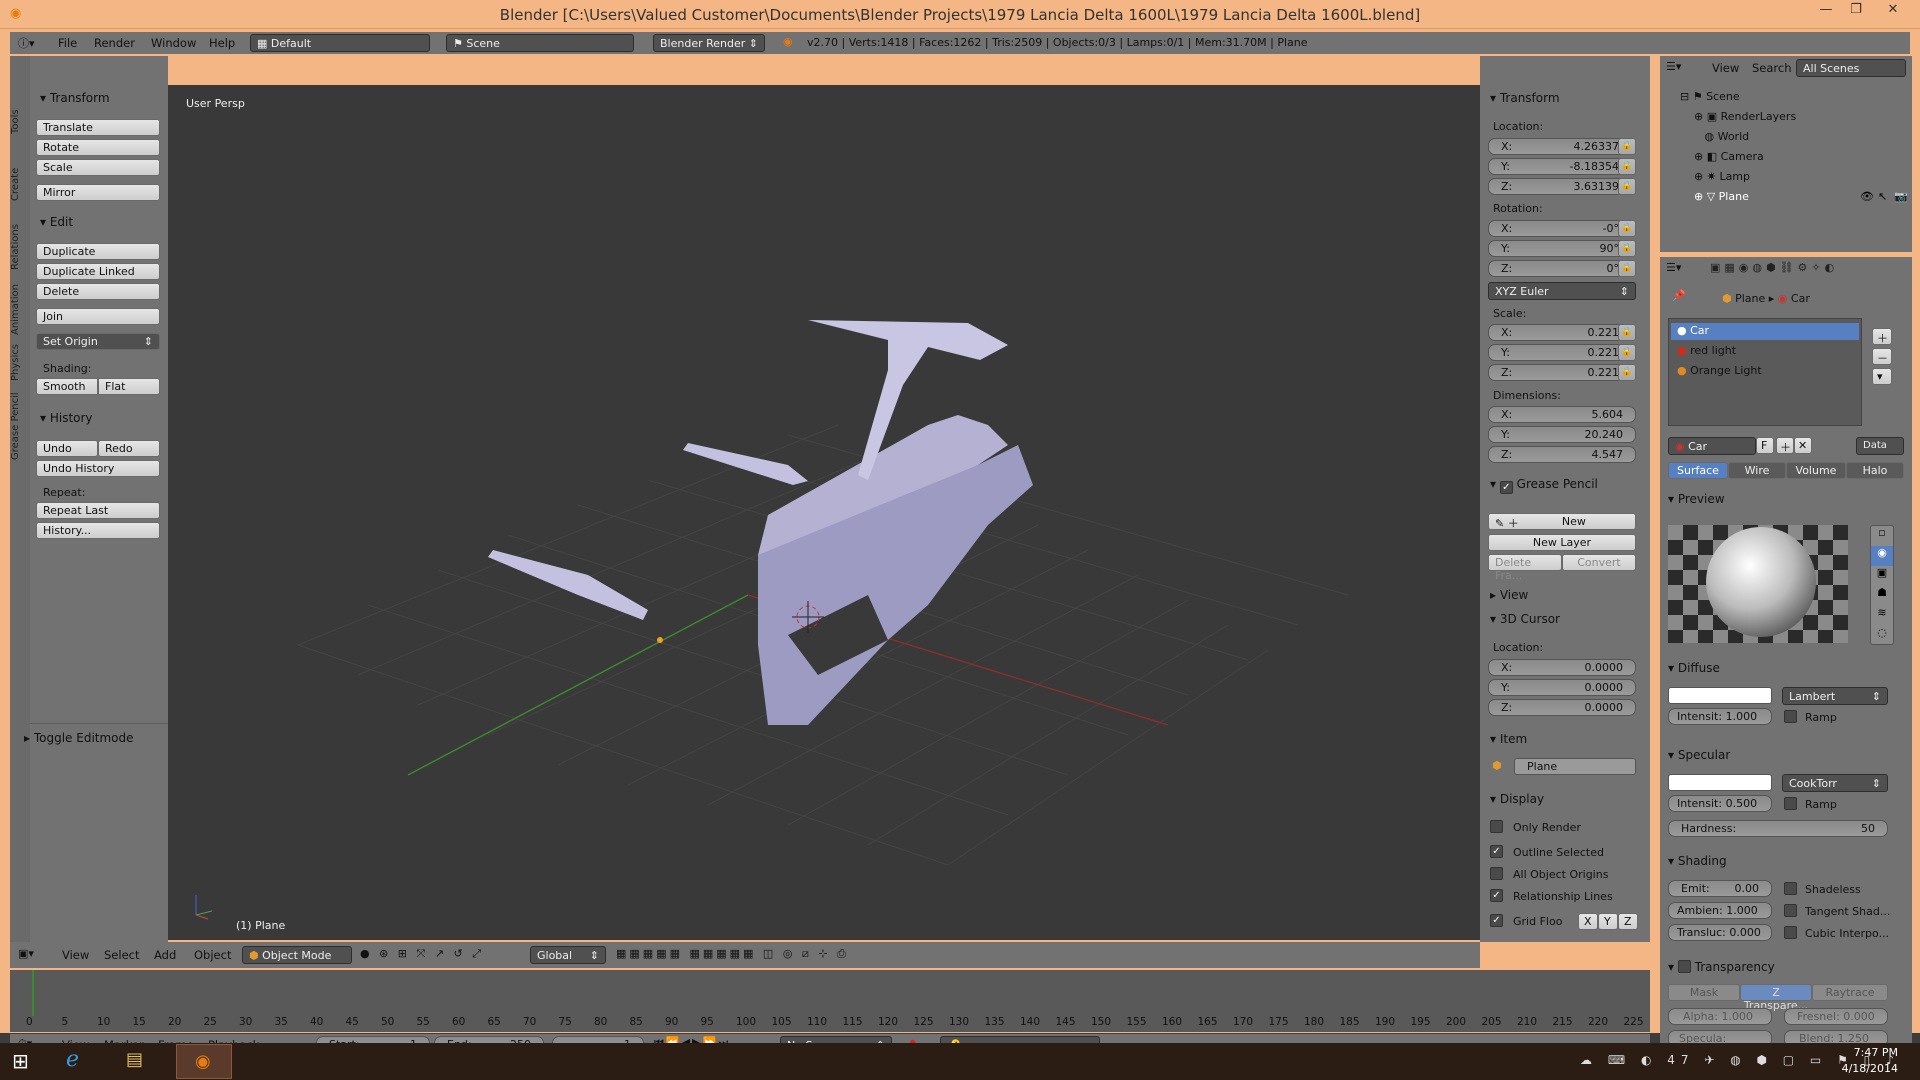  Describe the element at coordinates (98, 192) in the screenshot. I see `mirror-button: Mirror` at that location.